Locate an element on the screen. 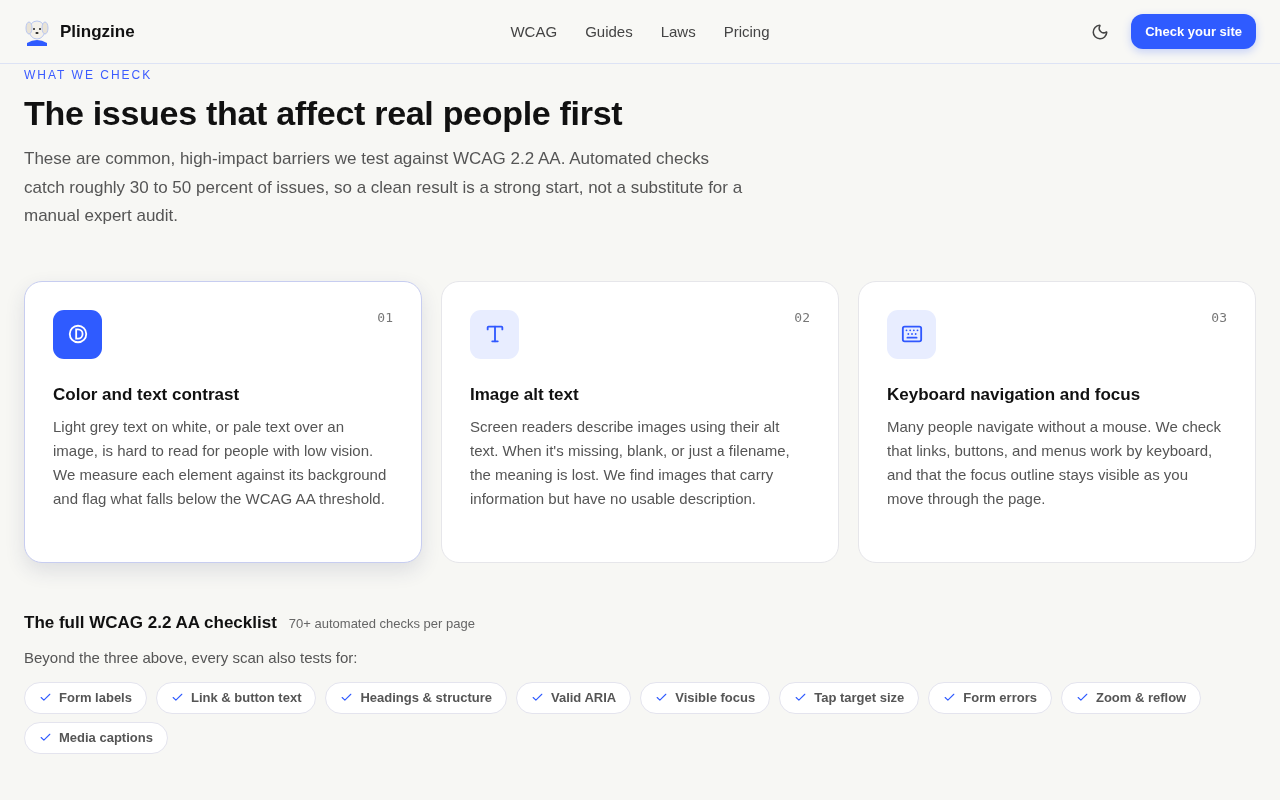  intro-paragraph: These are common, high-impact barriers we test against WCAG 2.2 AA. Automated checks catch roughly 30 to 50 percent of issues, so a clean result is a strong start, not a substitute for a manual expert audit. is located at coordinates (384, 187).